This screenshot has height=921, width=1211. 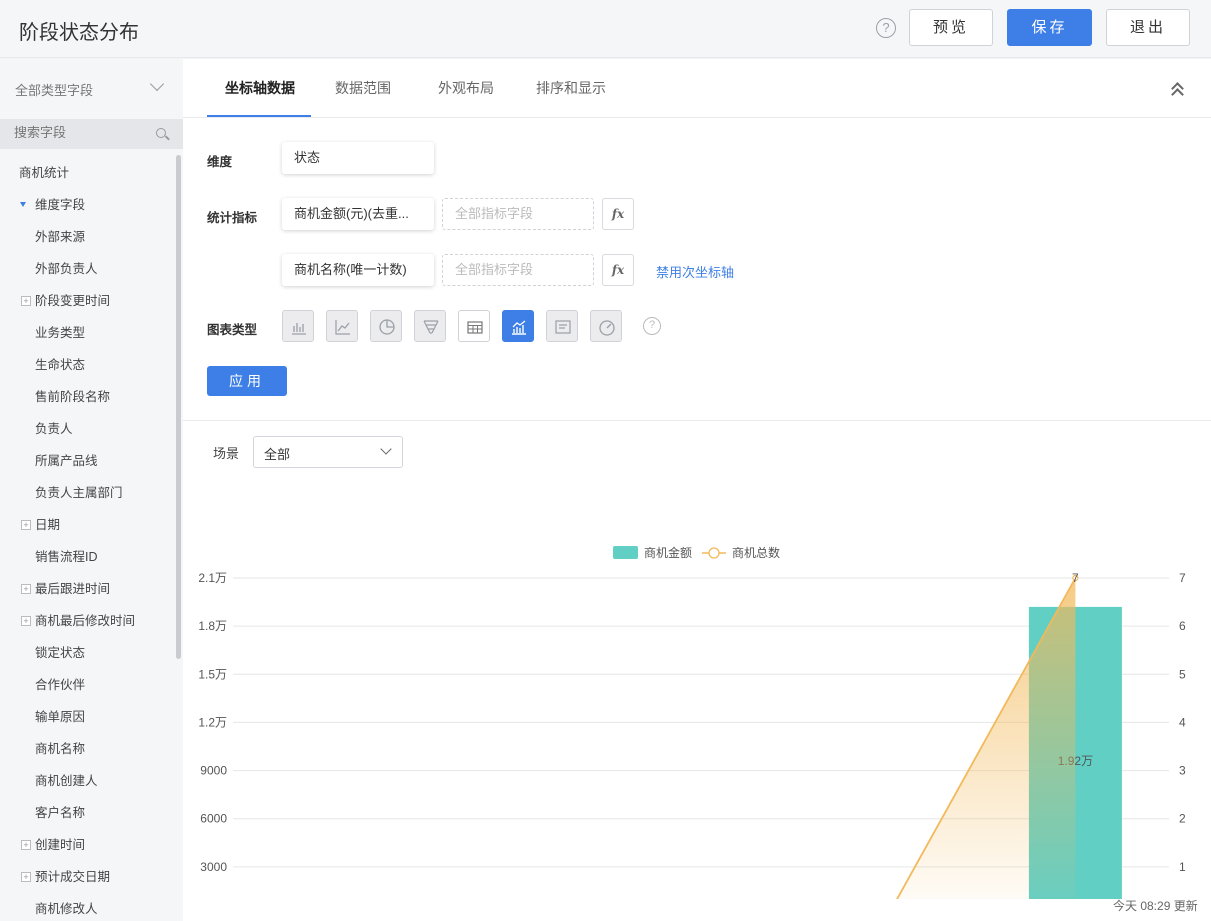 I want to click on sidebar-field-label: 商机创建人, so click(x=66, y=781).